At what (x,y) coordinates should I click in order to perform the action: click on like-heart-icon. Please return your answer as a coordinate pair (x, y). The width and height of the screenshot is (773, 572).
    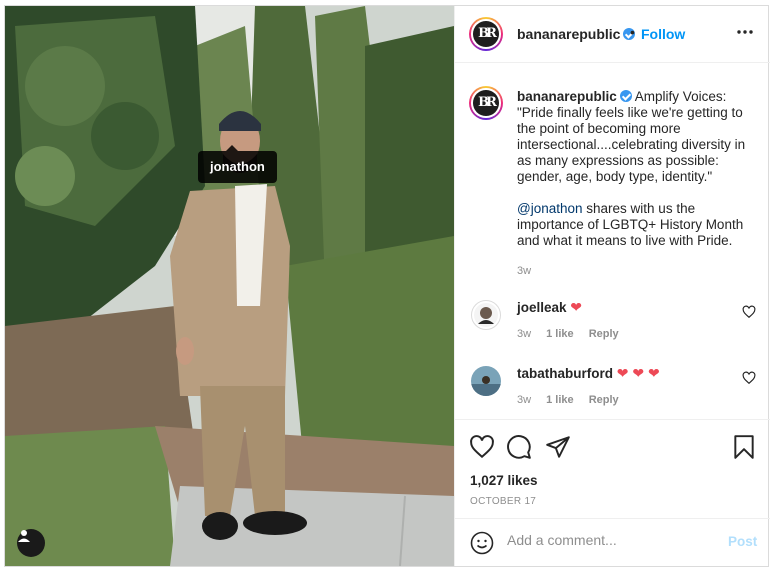
    Looking at the image, I should click on (482, 447).